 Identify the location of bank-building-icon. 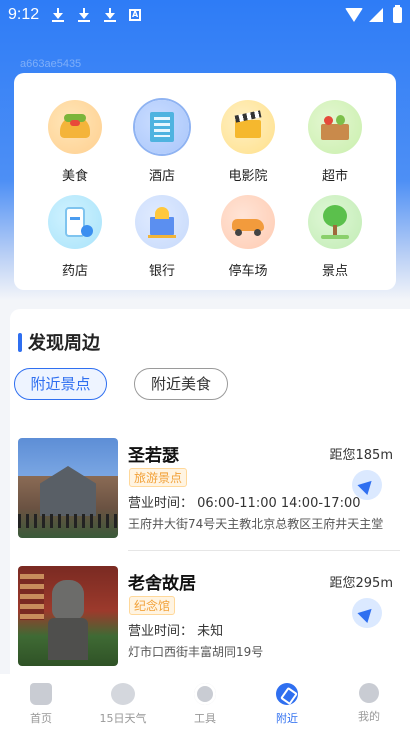
(162, 222).